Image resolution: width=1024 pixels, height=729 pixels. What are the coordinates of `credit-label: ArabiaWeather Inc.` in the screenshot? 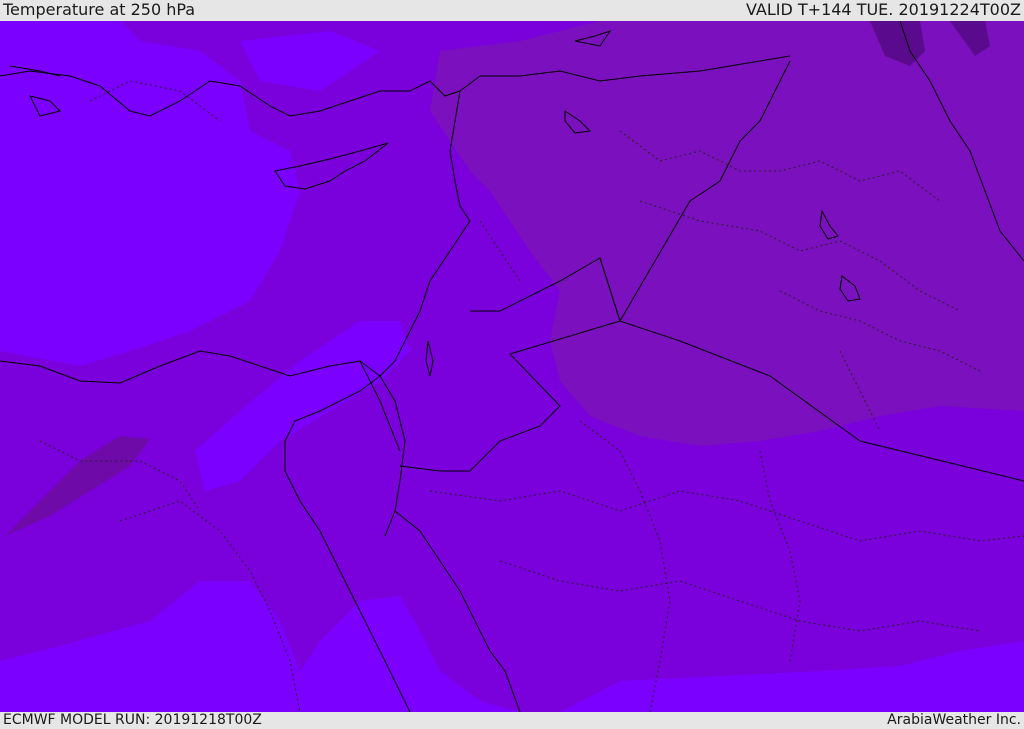 It's located at (954, 720).